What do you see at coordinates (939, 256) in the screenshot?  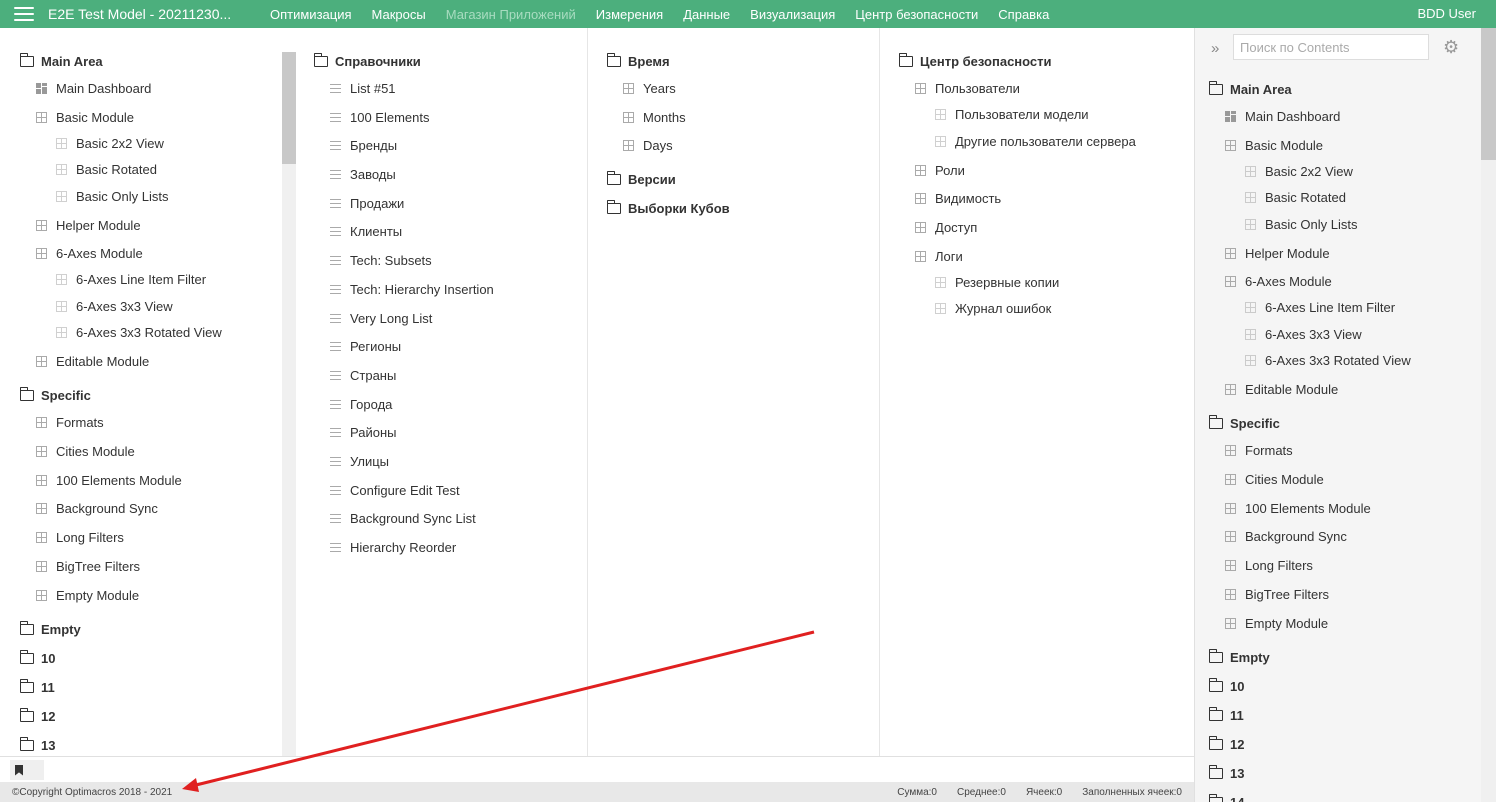 I see `contents-item: Логи` at bounding box center [939, 256].